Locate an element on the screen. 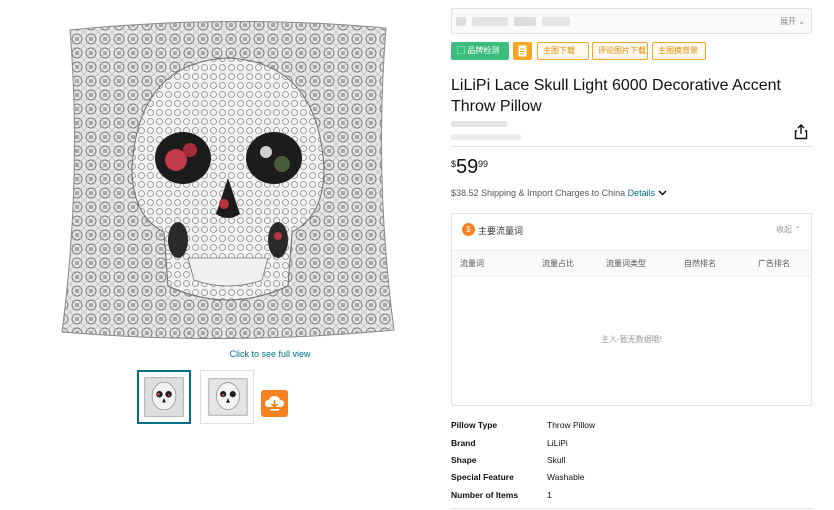 This screenshot has height=510, width=834. spec-key: Special Feature is located at coordinates (482, 477).